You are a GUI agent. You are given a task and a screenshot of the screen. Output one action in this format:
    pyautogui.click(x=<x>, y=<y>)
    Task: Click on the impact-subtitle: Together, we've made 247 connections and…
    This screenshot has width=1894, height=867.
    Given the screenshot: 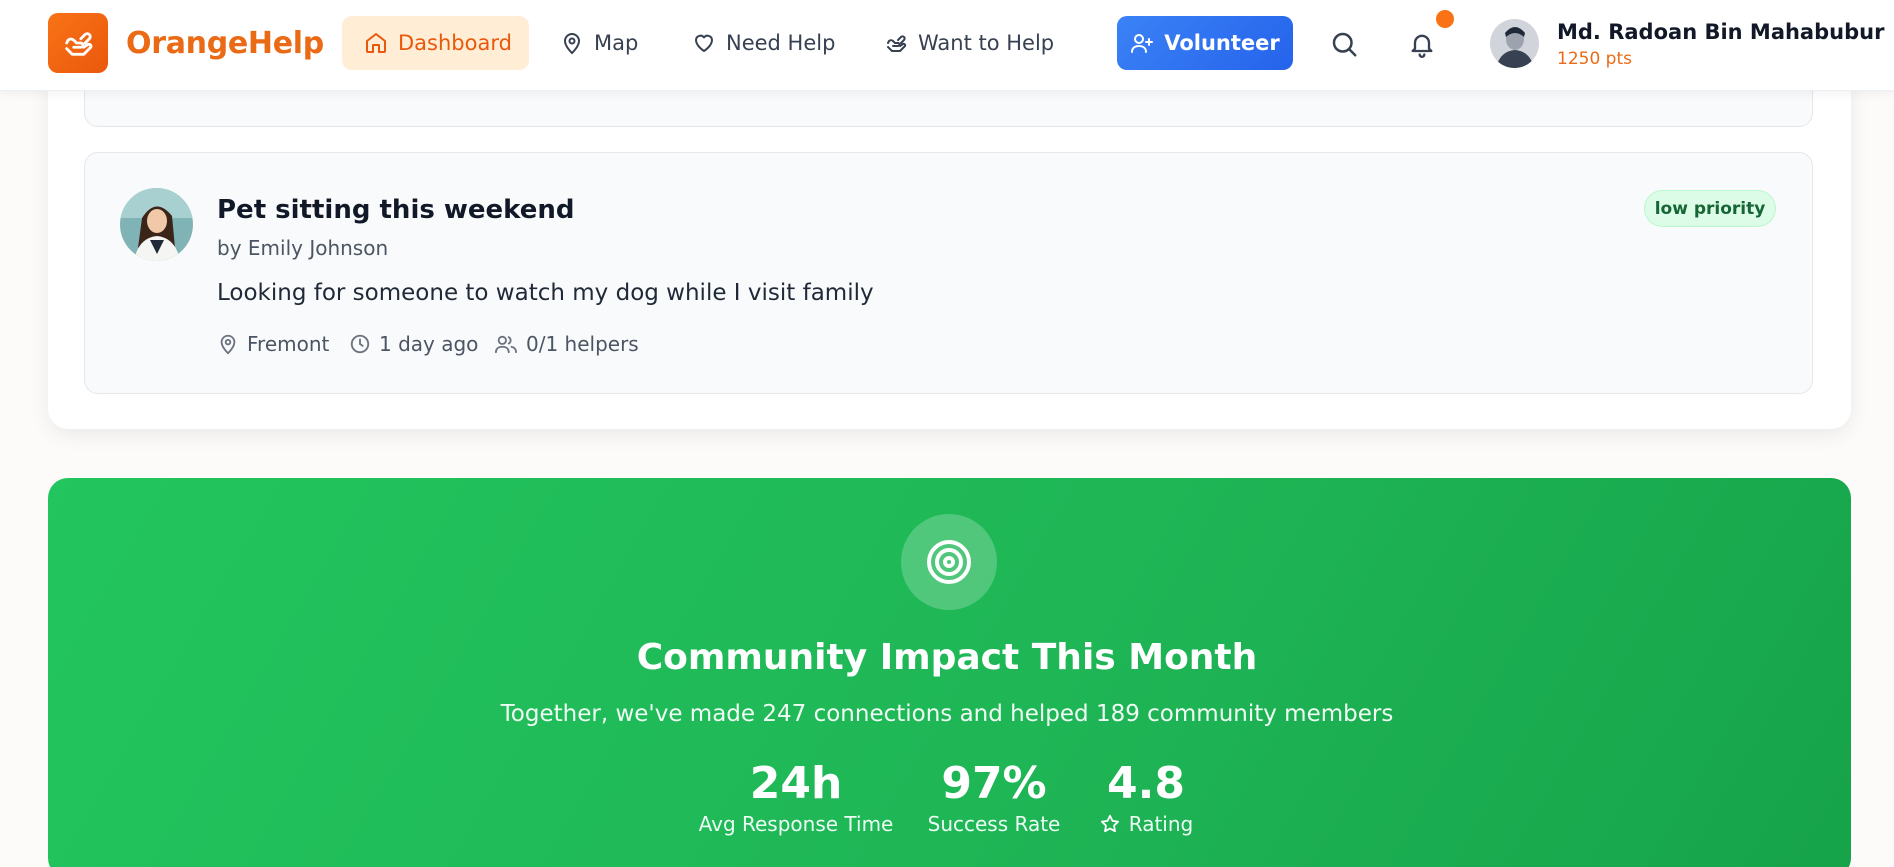 What is the action you would take?
    pyautogui.click(x=947, y=714)
    